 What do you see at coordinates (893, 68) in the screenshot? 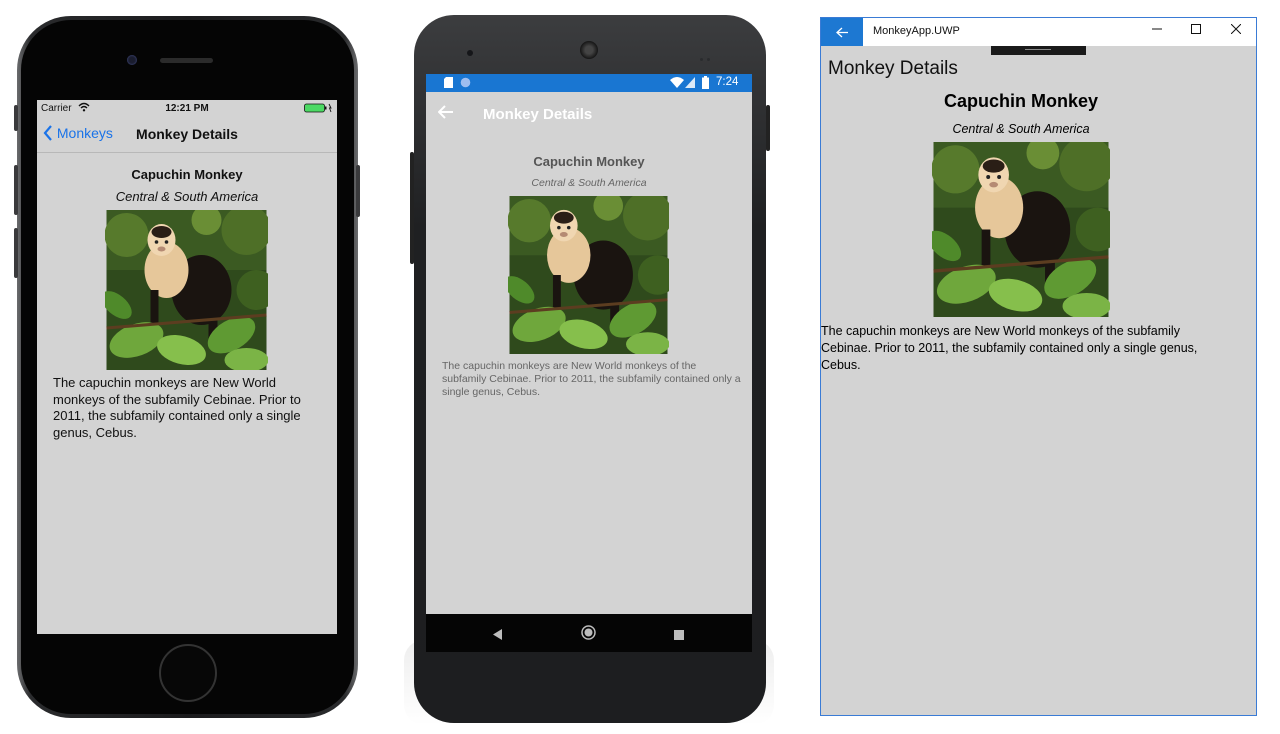
I see `uwp-page-title: Monkey Details` at bounding box center [893, 68].